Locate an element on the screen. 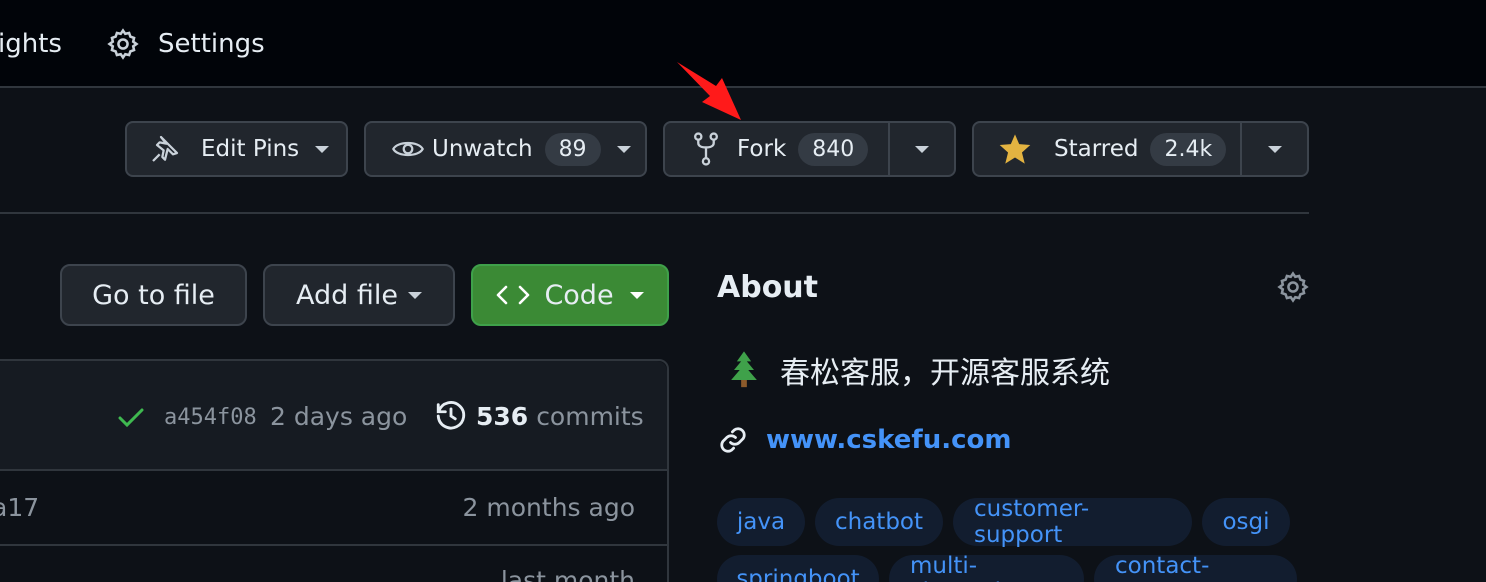  commit-time: 2 days ago is located at coordinates (339, 416).